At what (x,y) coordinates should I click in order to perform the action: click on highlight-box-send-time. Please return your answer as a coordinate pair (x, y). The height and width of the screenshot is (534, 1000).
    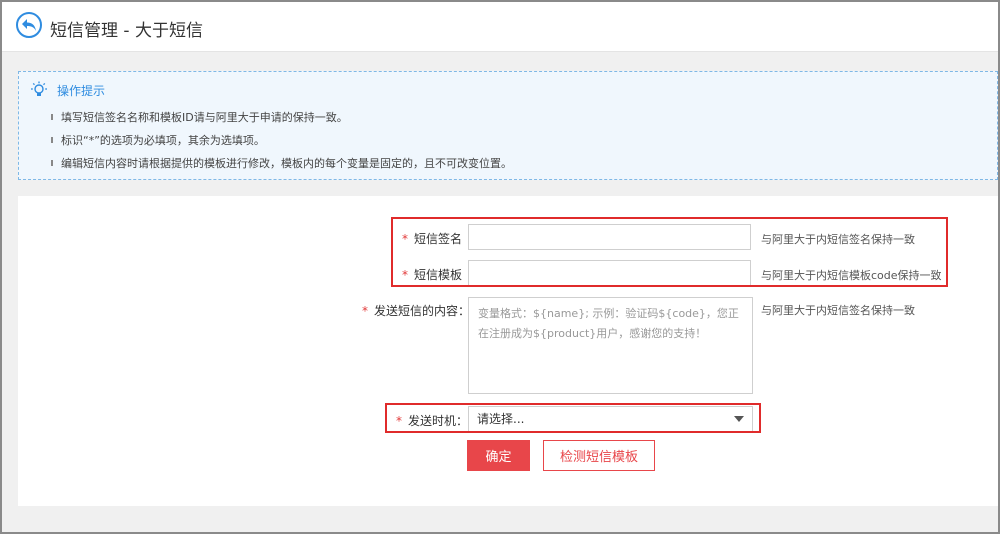
    Looking at the image, I should click on (573, 418).